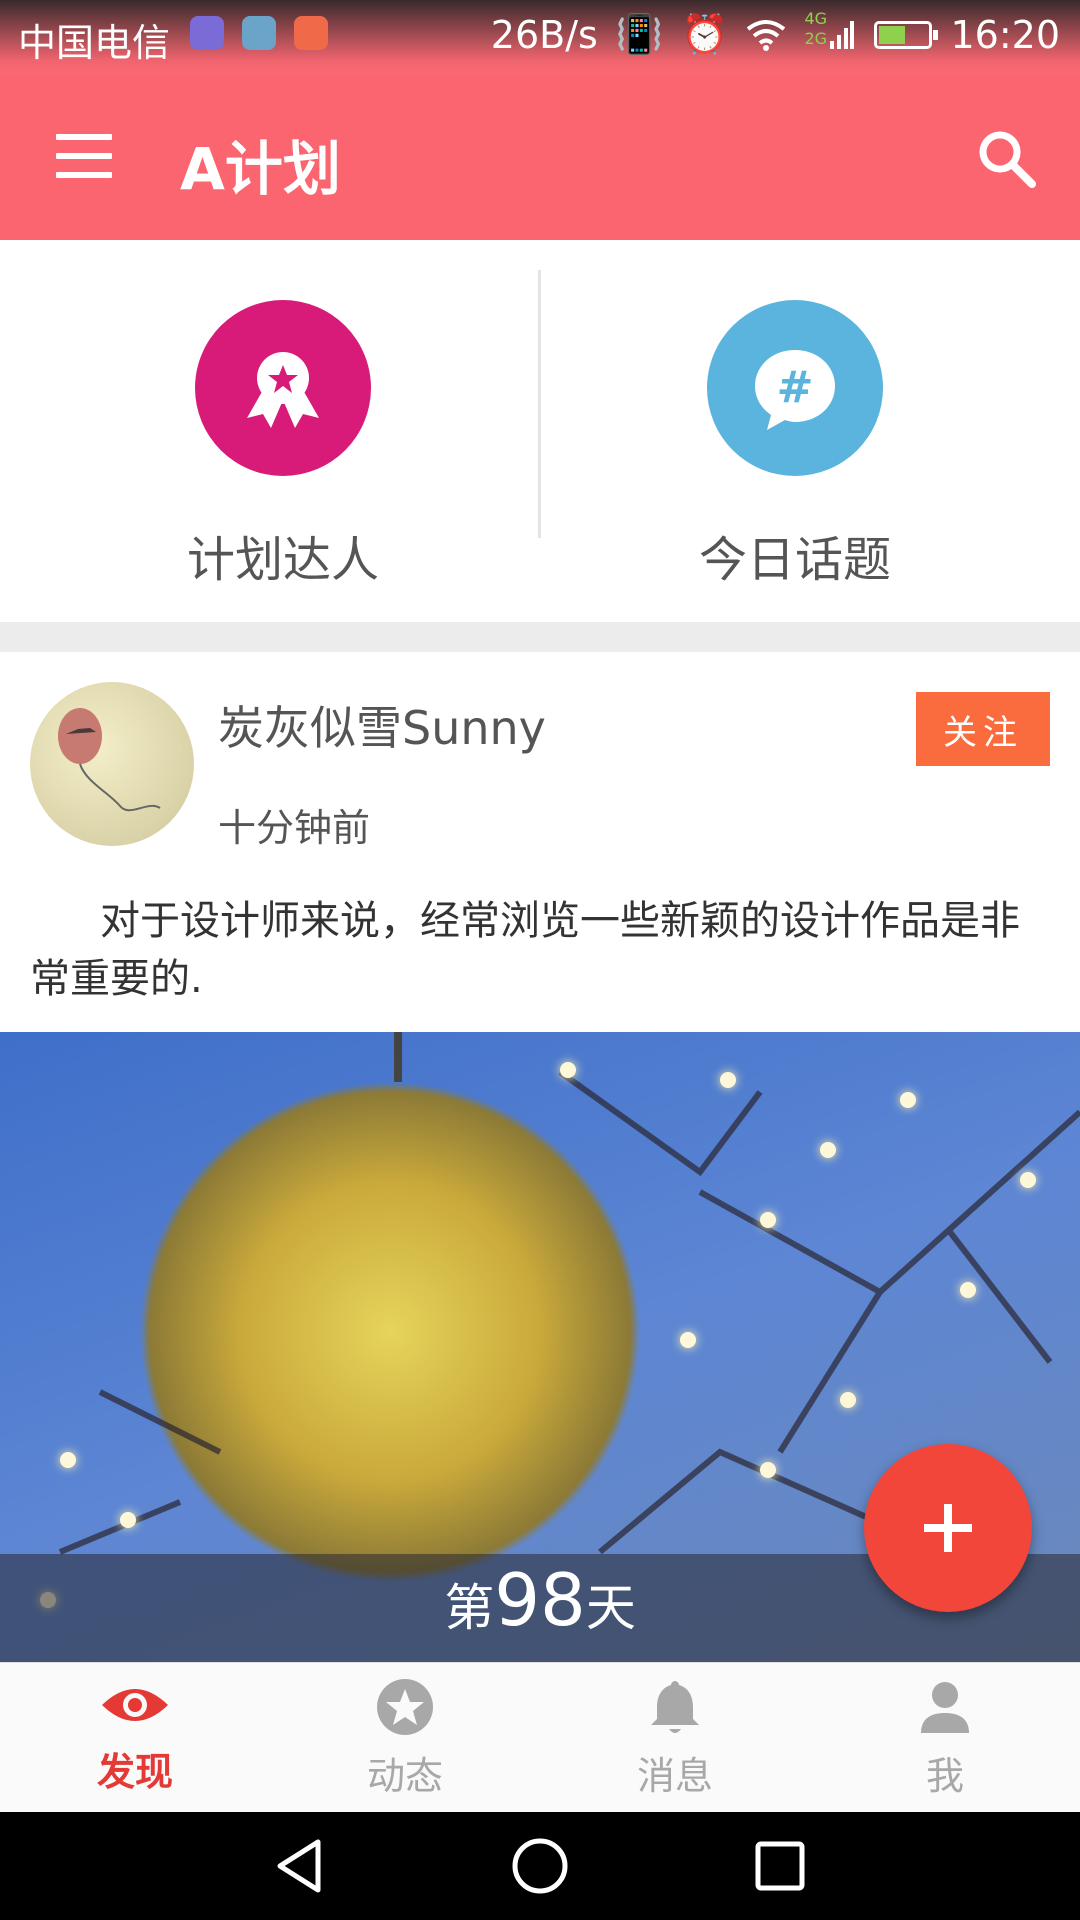  What do you see at coordinates (816, 38) in the screenshot?
I see `network-type-bottom: 2G` at bounding box center [816, 38].